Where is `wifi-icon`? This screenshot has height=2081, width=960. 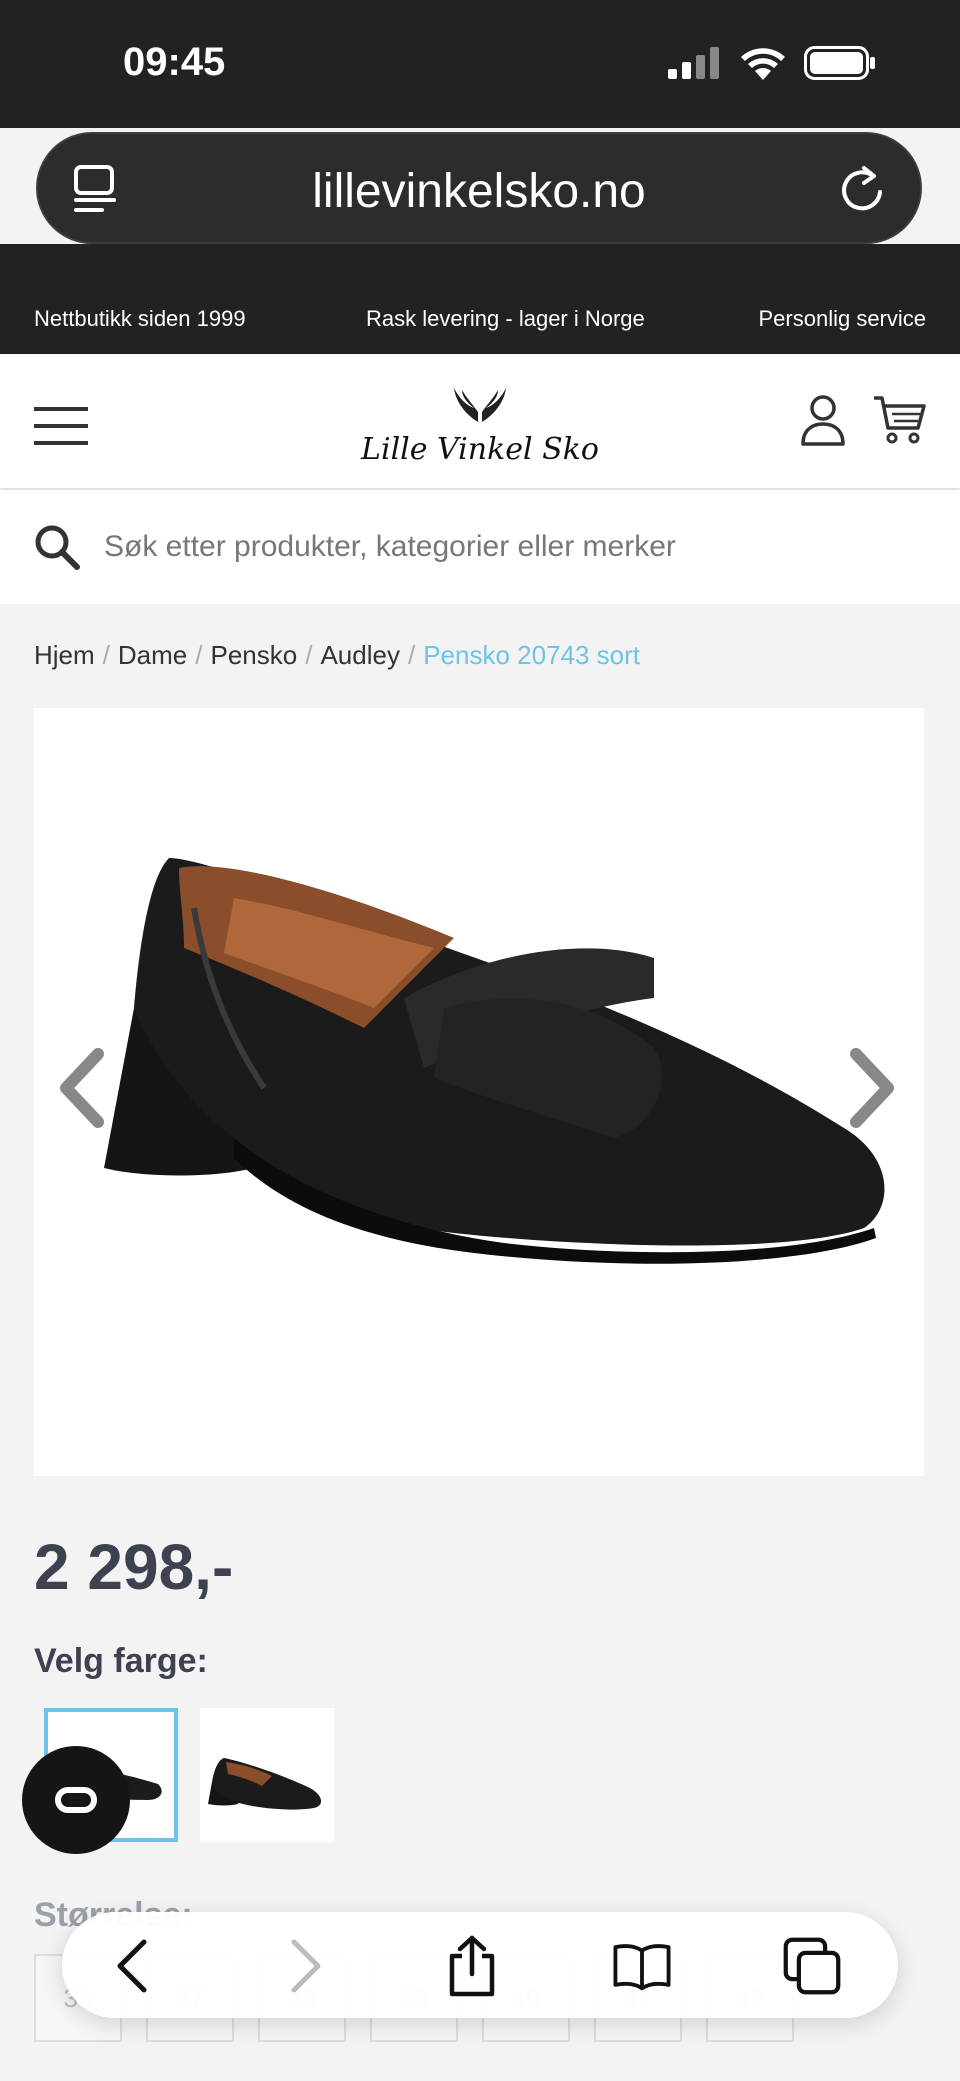 wifi-icon is located at coordinates (763, 64).